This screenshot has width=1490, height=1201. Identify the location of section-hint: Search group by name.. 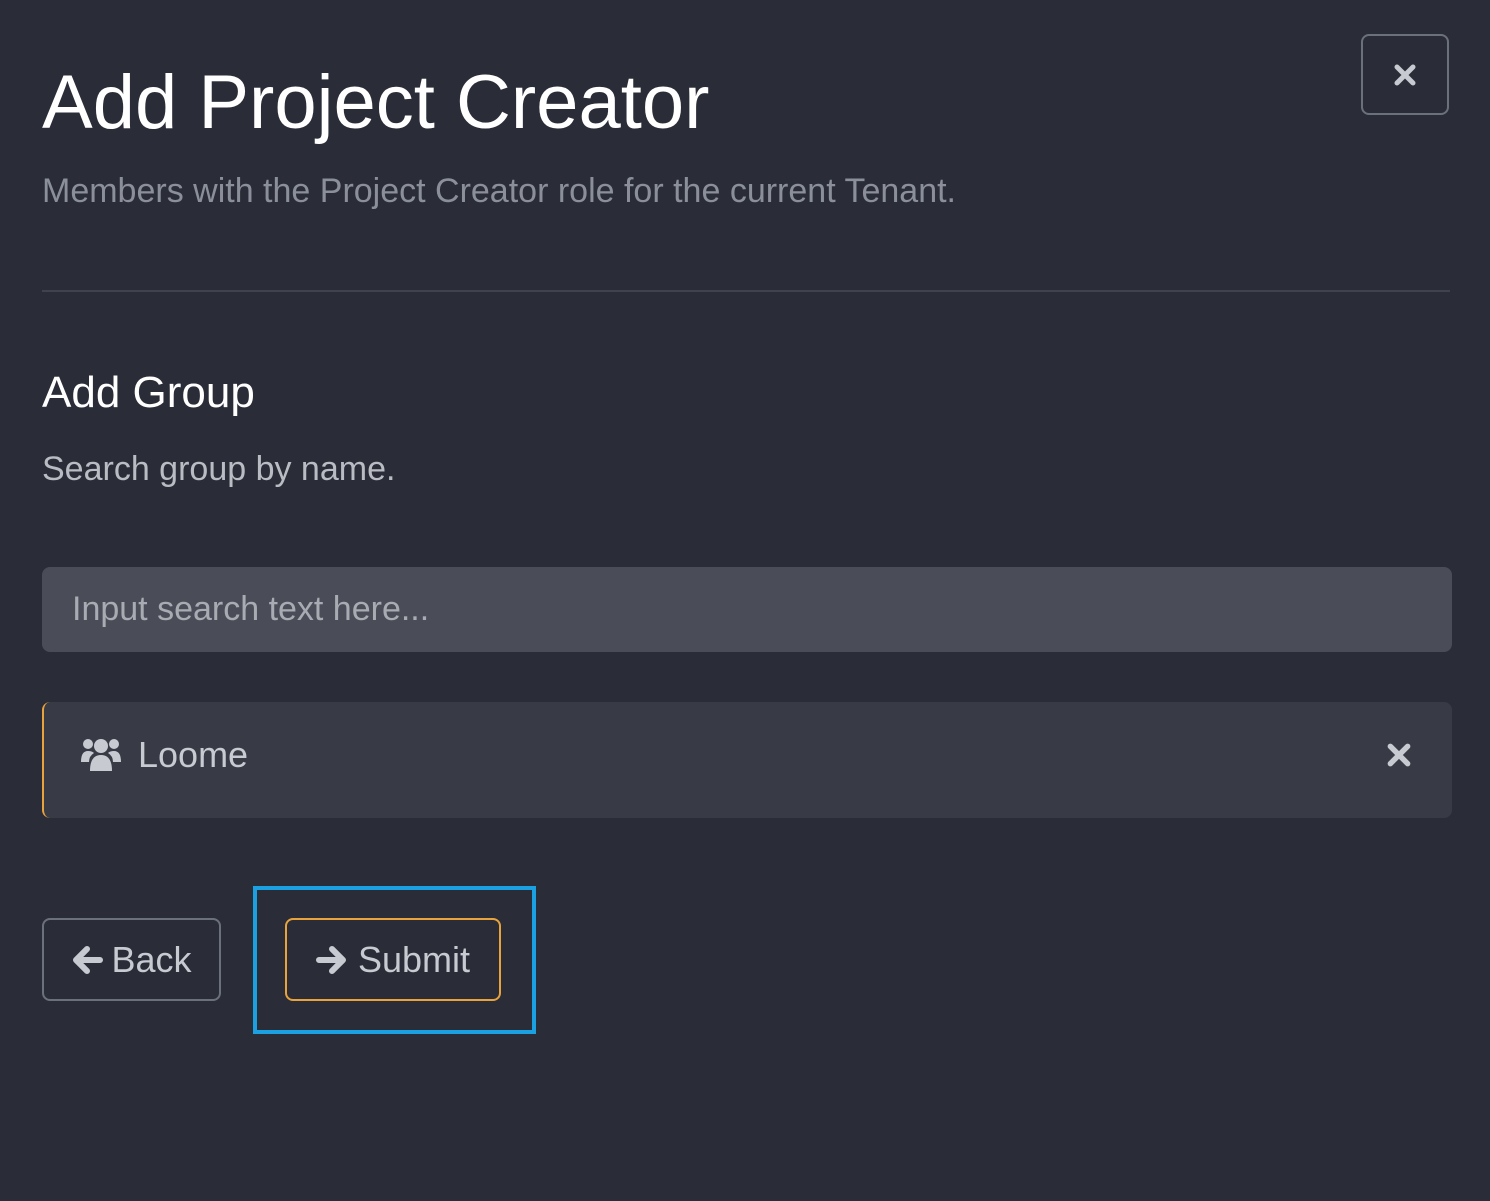
(219, 469).